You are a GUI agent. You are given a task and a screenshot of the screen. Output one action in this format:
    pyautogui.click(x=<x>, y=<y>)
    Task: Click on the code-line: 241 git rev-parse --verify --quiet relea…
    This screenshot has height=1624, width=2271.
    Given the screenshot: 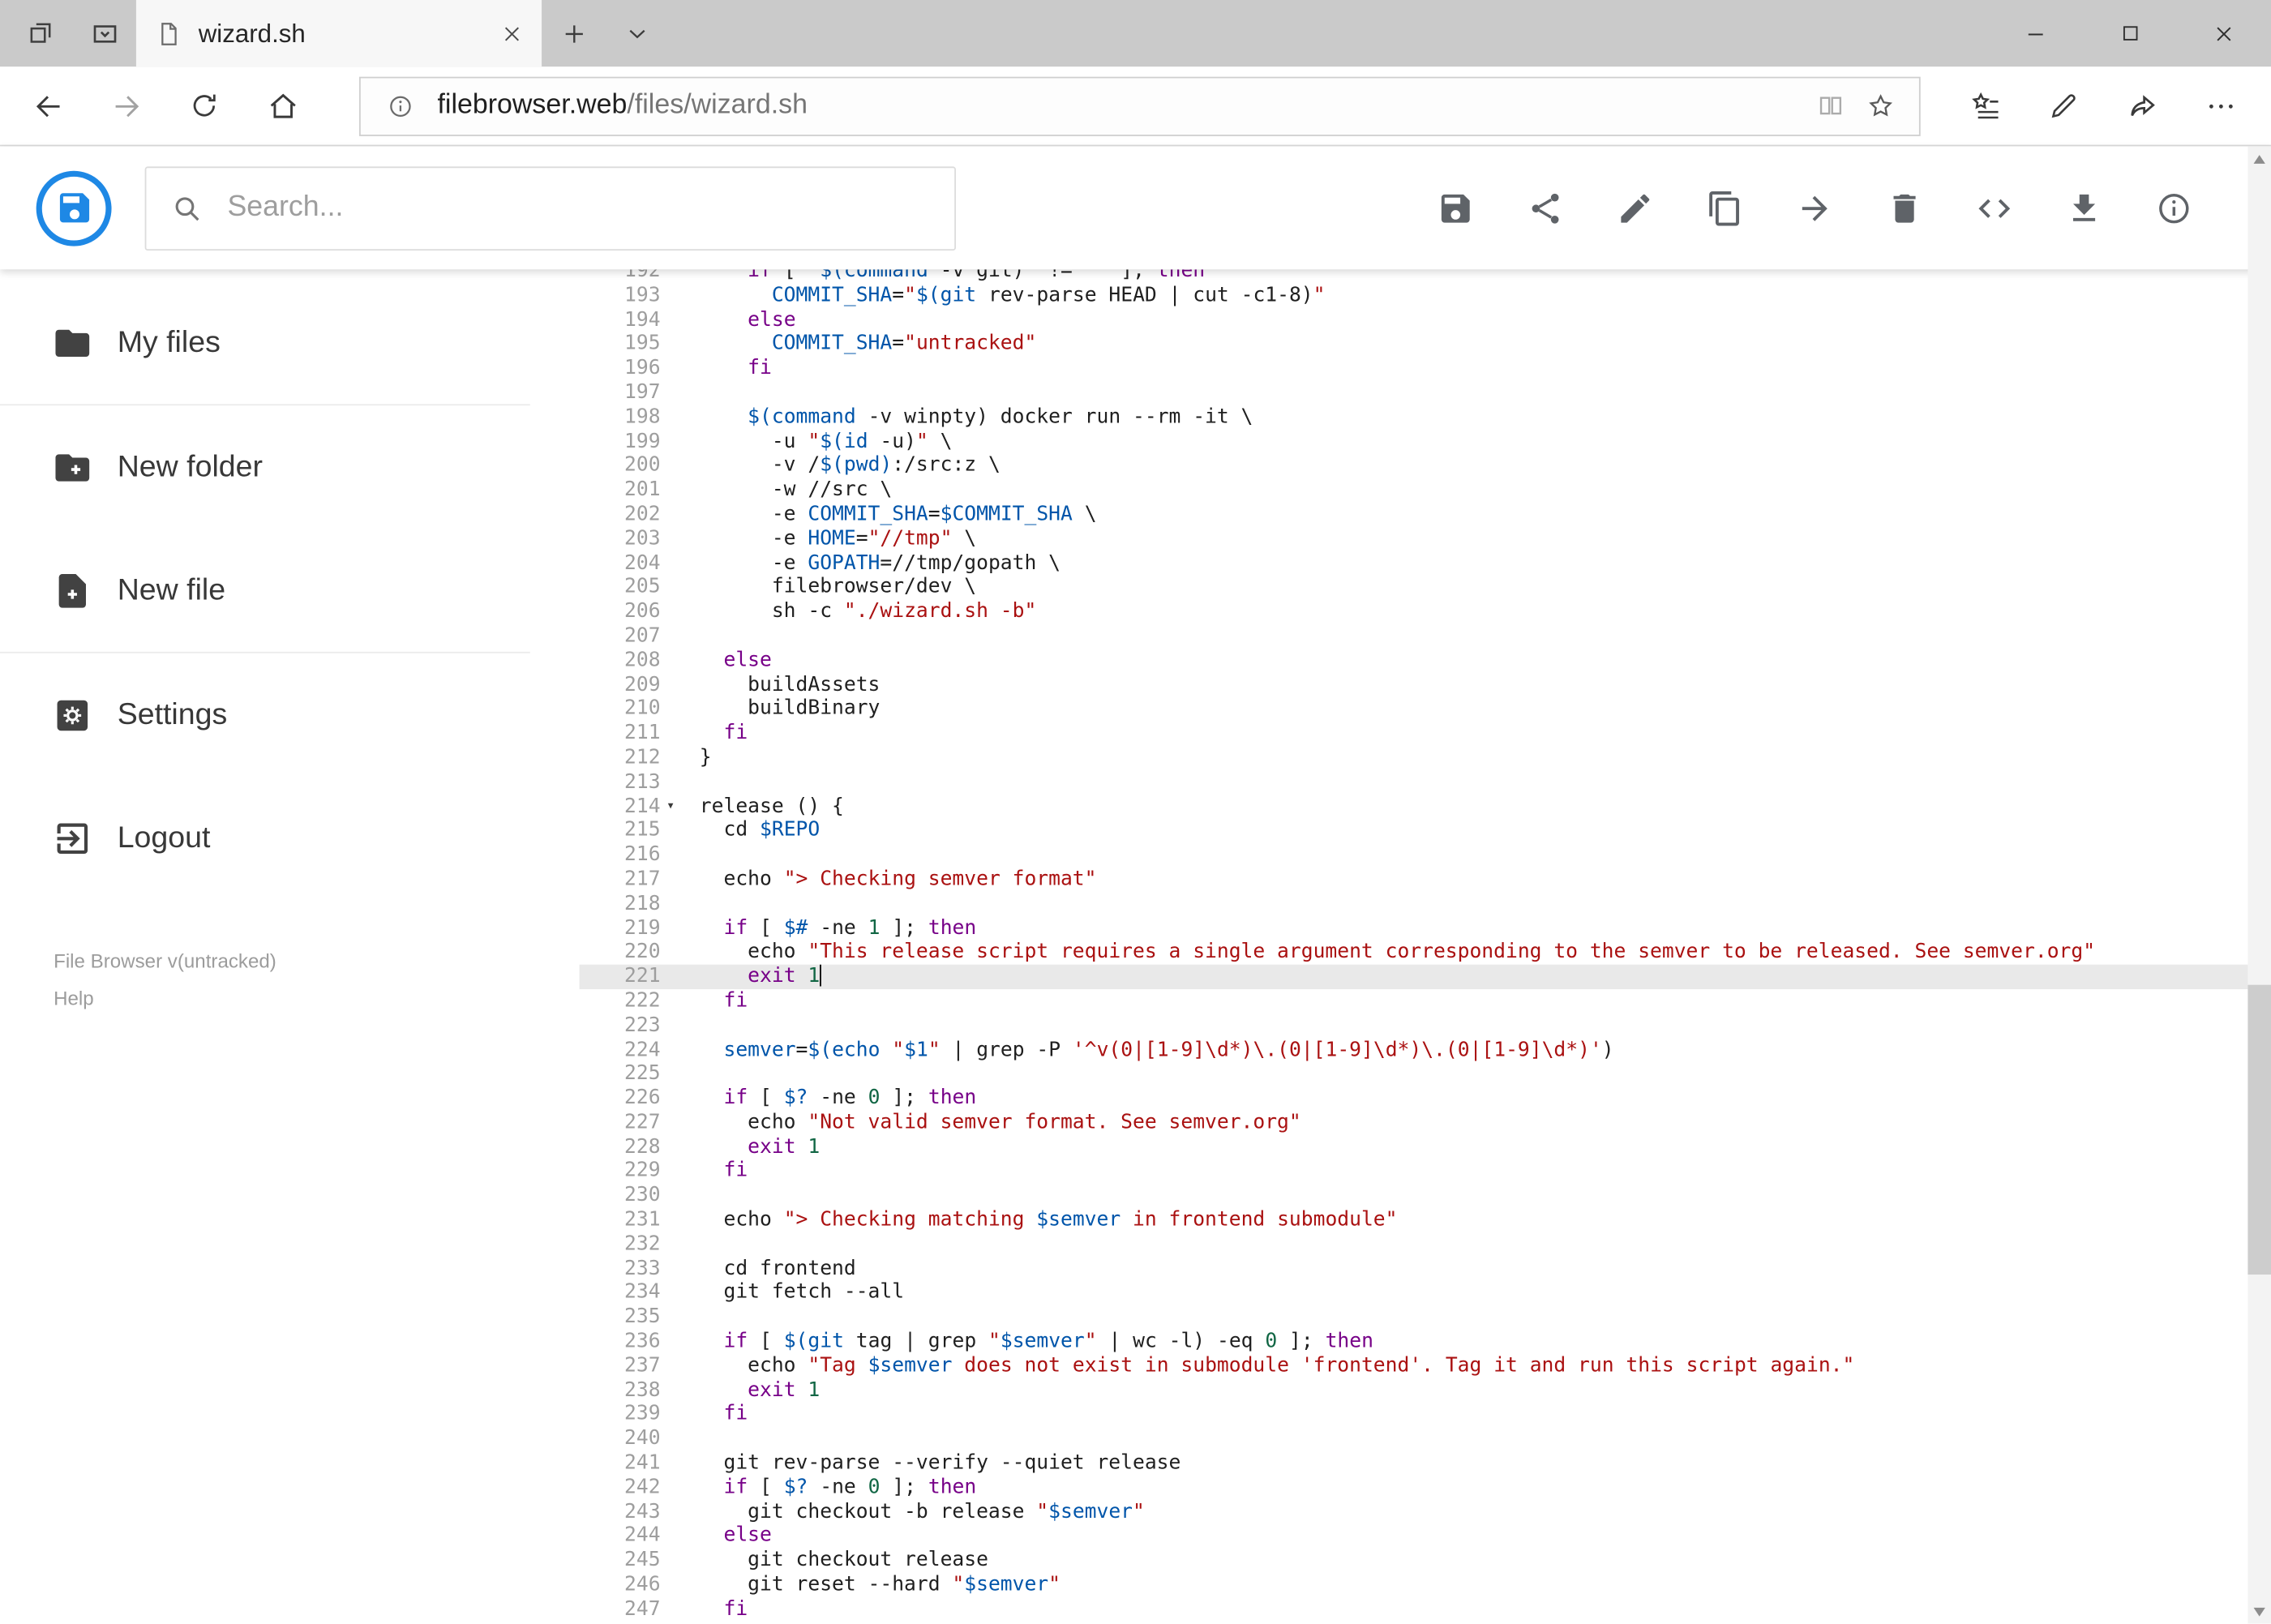 What is the action you would take?
    pyautogui.click(x=1414, y=1464)
    